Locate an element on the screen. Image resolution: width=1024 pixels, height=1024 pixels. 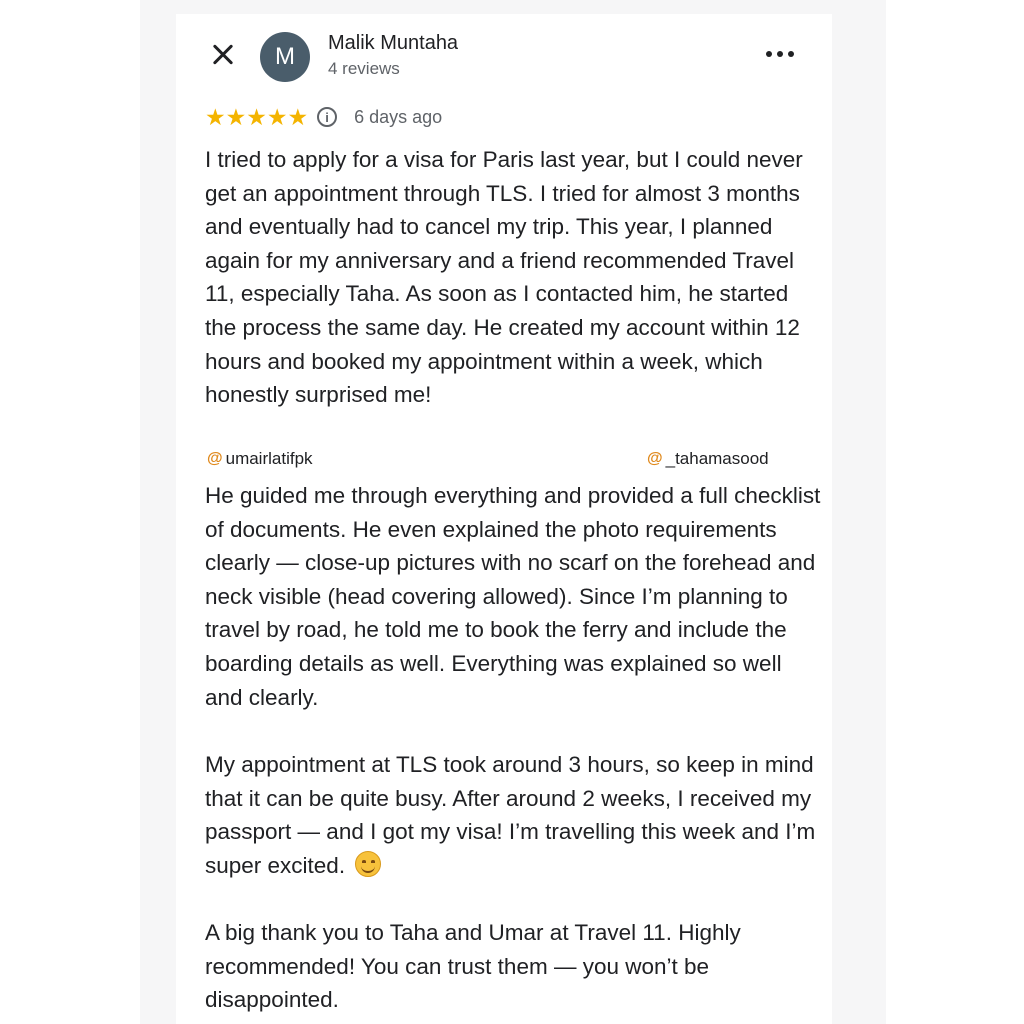
avatar-initial: M is located at coordinates (285, 56).